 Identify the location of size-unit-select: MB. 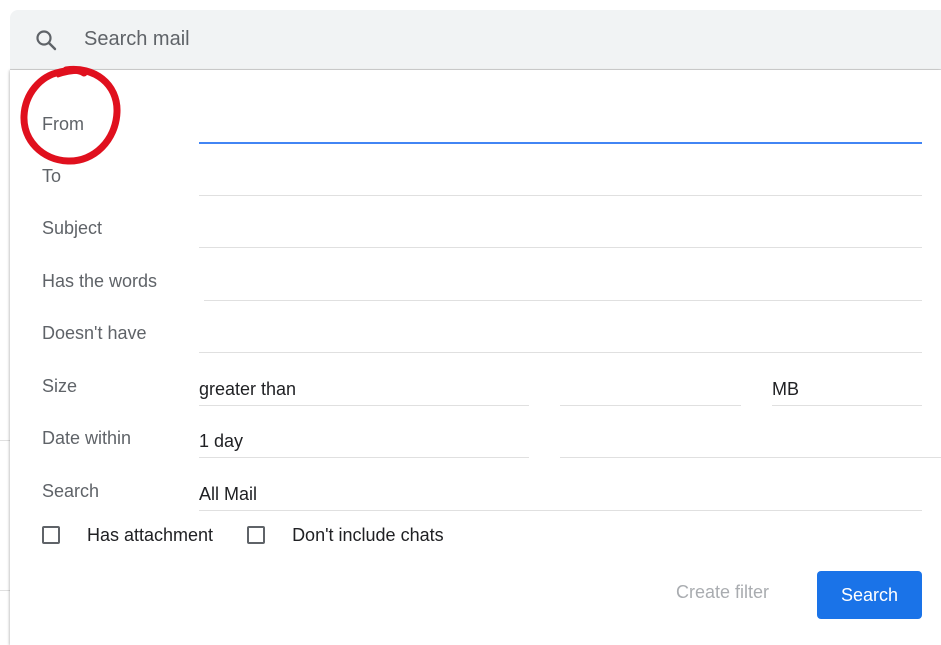
(847, 391).